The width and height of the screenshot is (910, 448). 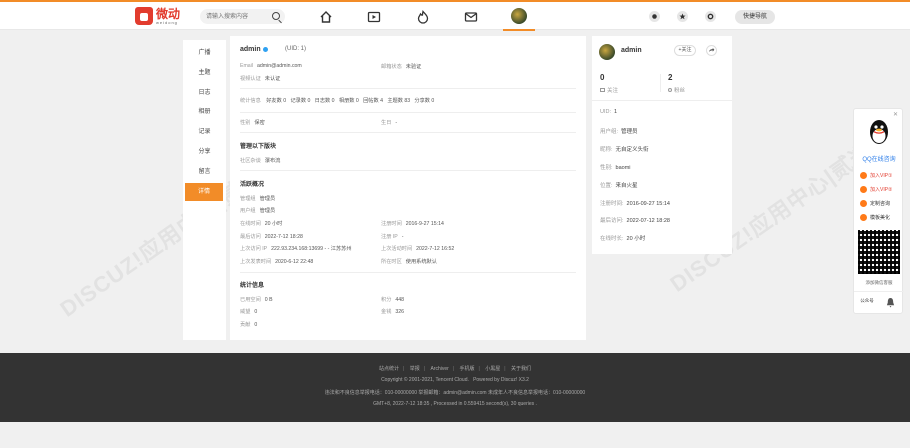 What do you see at coordinates (492, 369) in the screenshot?
I see `footer-link: 小黑屋` at bounding box center [492, 369].